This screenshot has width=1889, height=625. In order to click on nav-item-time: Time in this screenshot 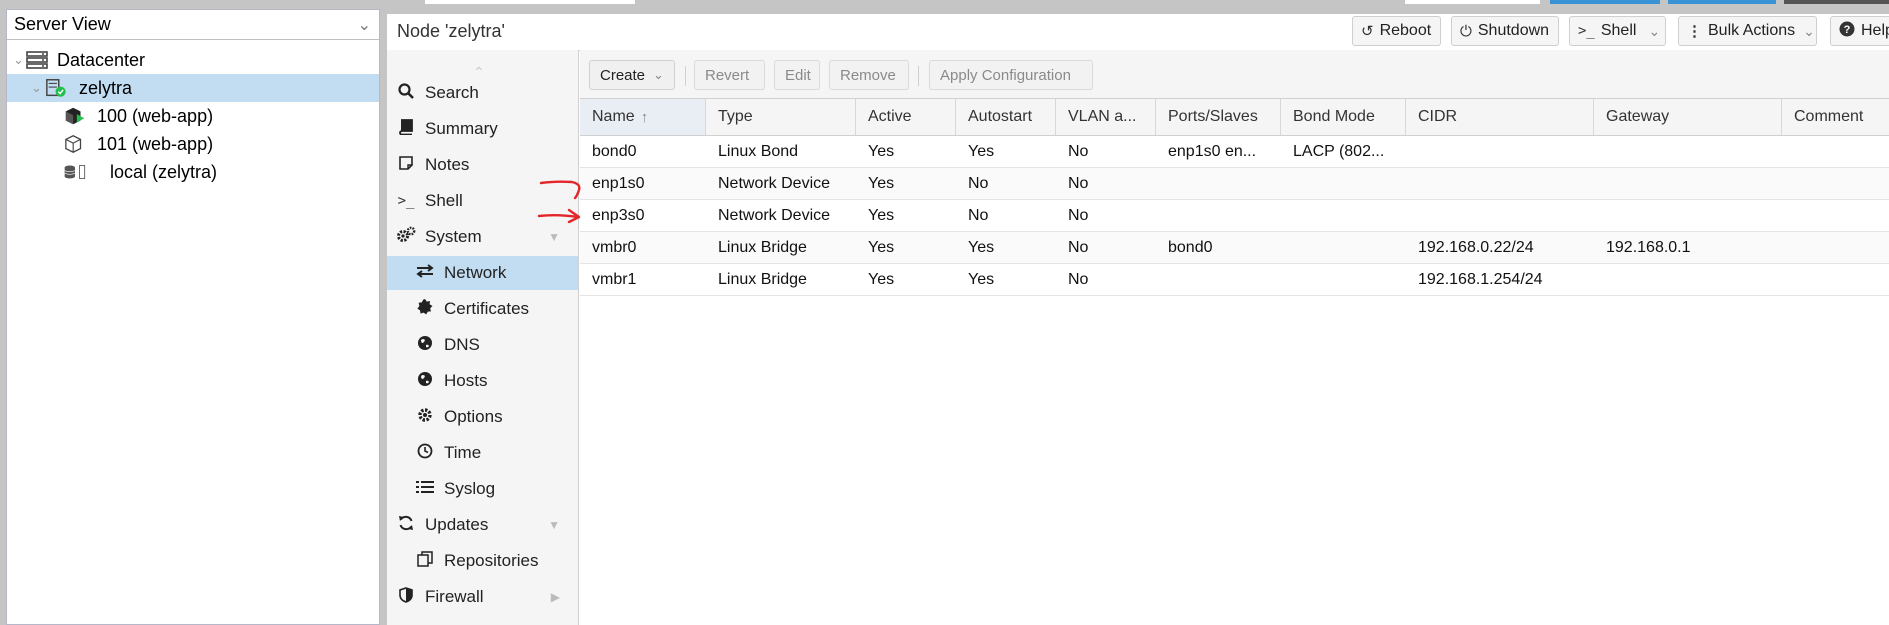, I will do `click(482, 453)`.